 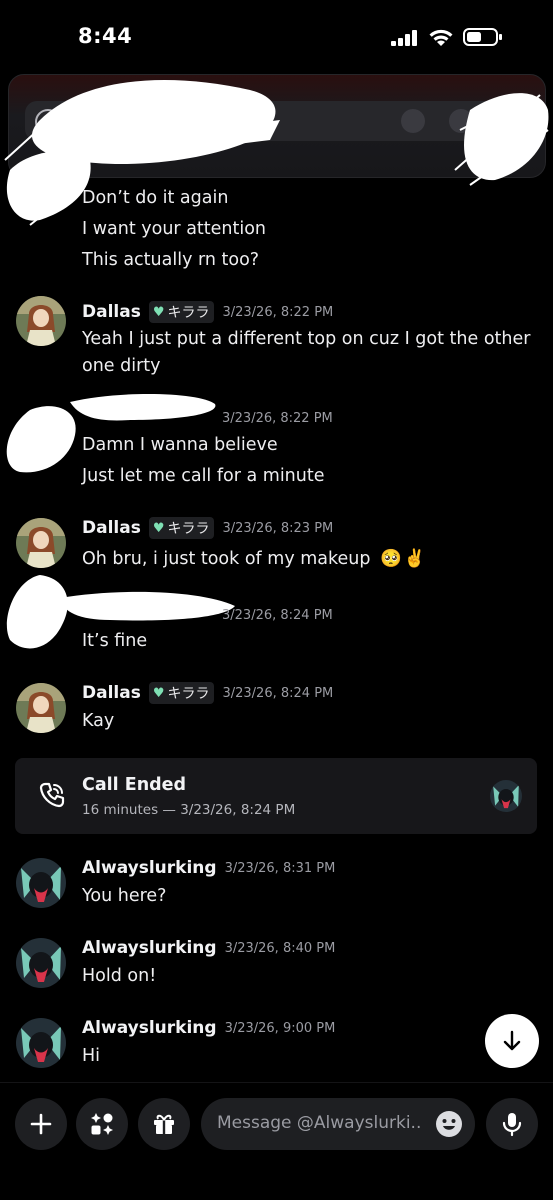 I want to click on message-text: Don’t do it again, so click(x=155, y=198).